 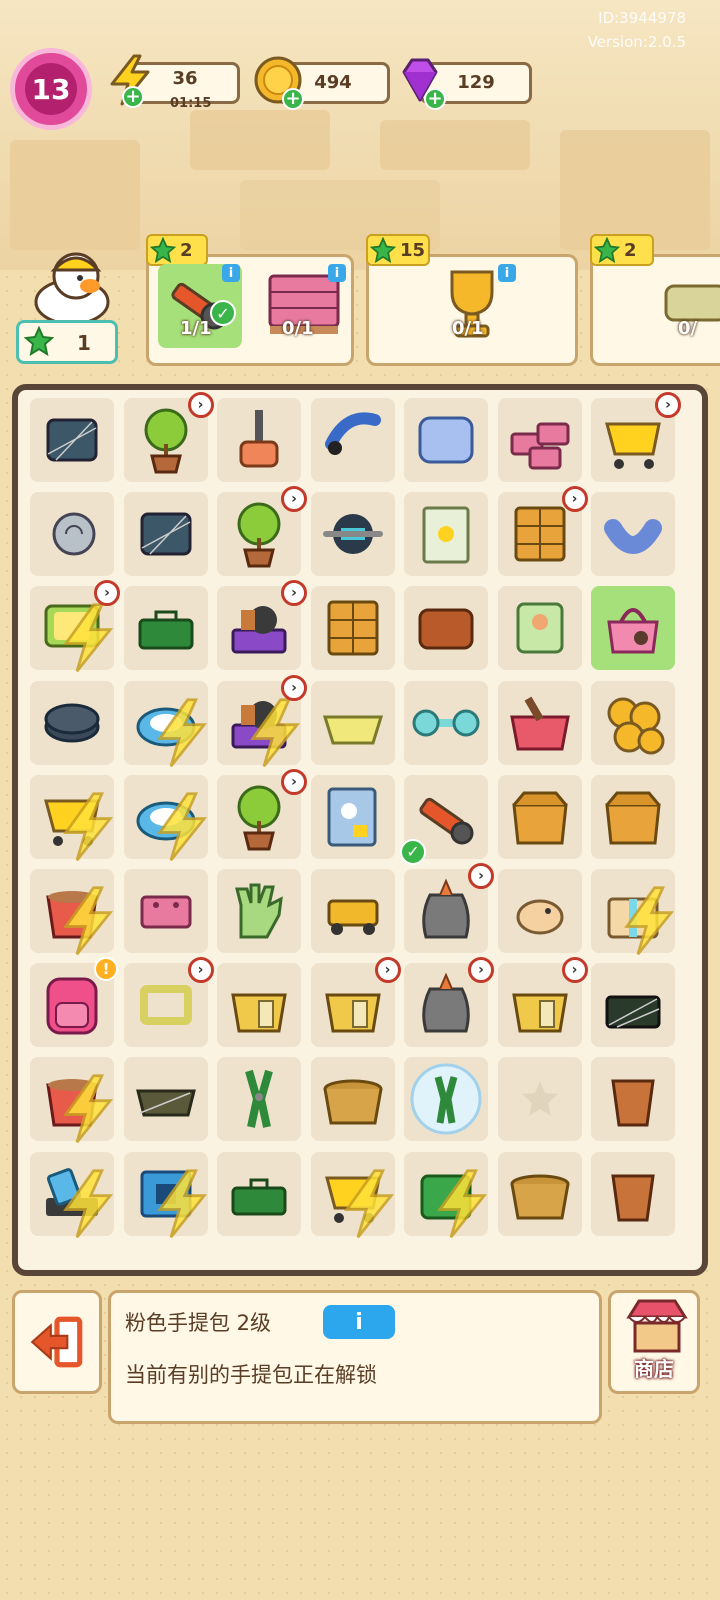 I want to click on board-cell-locked-tv: ›, so click(x=75, y=626).